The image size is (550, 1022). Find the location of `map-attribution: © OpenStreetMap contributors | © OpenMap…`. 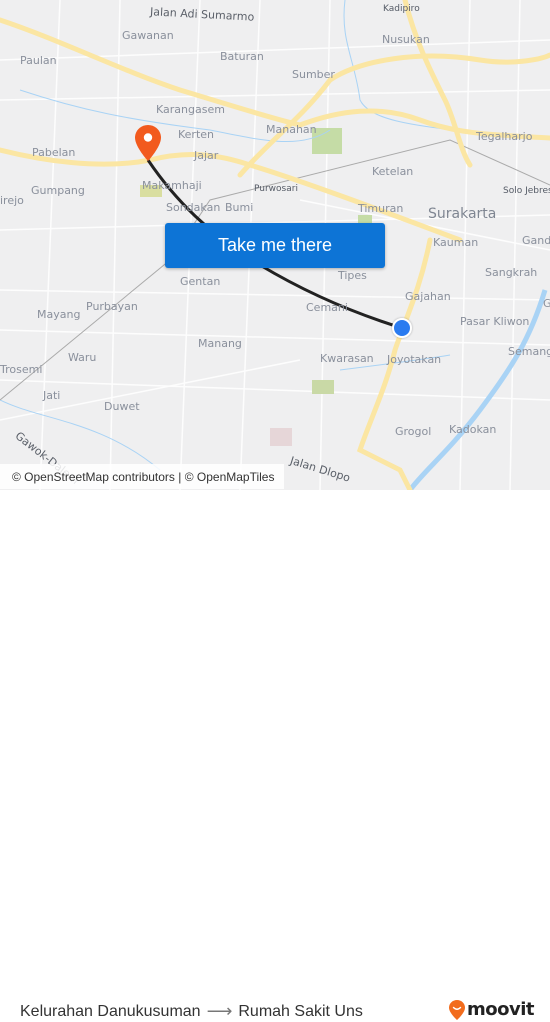

map-attribution: © OpenStreetMap contributors | © OpenMap… is located at coordinates (142, 476).